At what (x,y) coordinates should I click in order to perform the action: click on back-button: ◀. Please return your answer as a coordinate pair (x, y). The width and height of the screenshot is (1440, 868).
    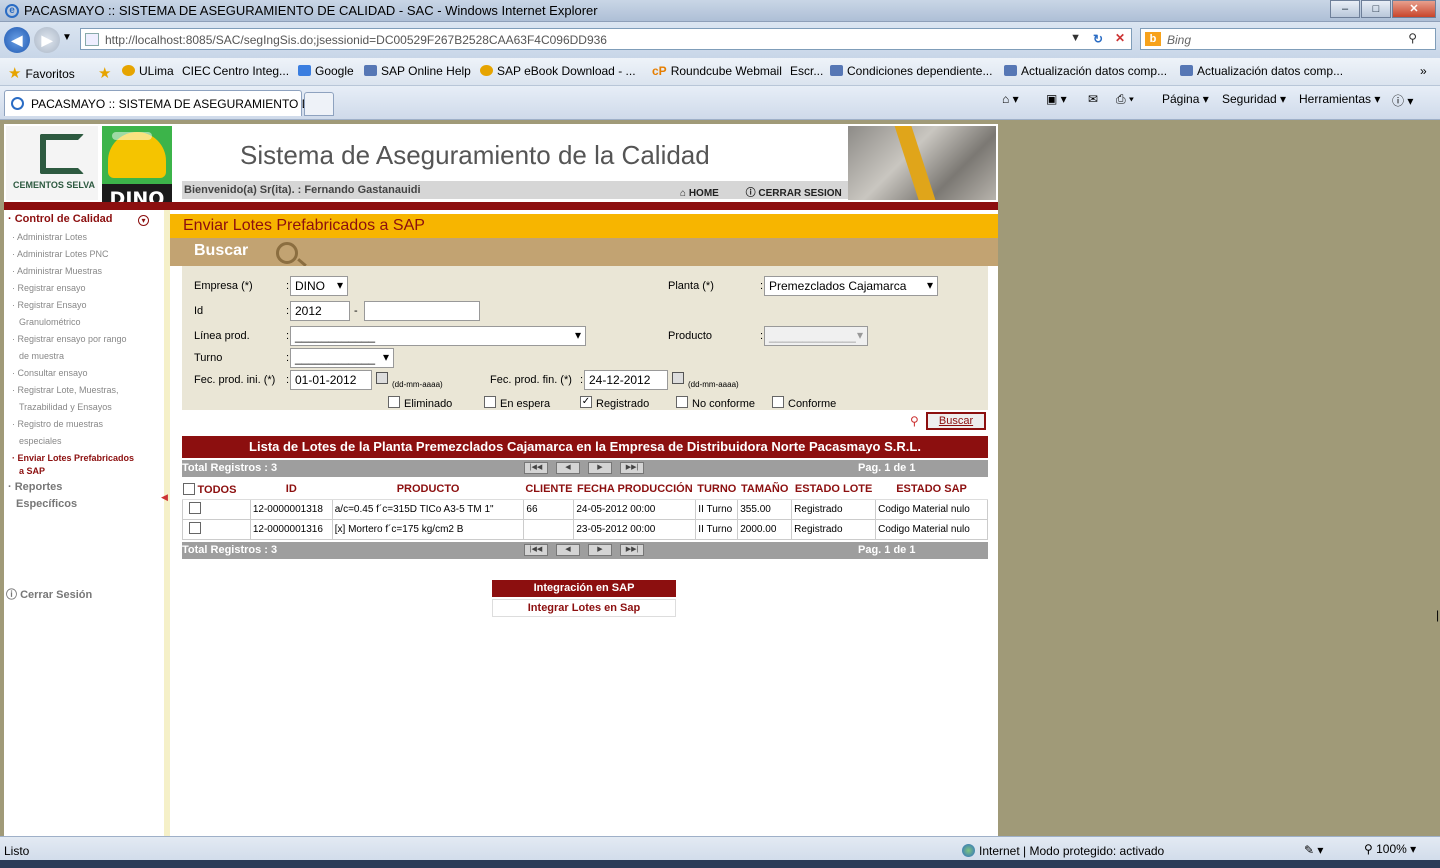
    Looking at the image, I should click on (17, 40).